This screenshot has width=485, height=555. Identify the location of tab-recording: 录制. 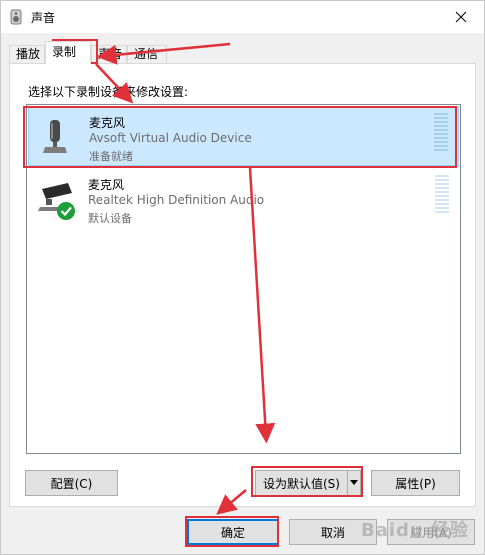
(68, 52).